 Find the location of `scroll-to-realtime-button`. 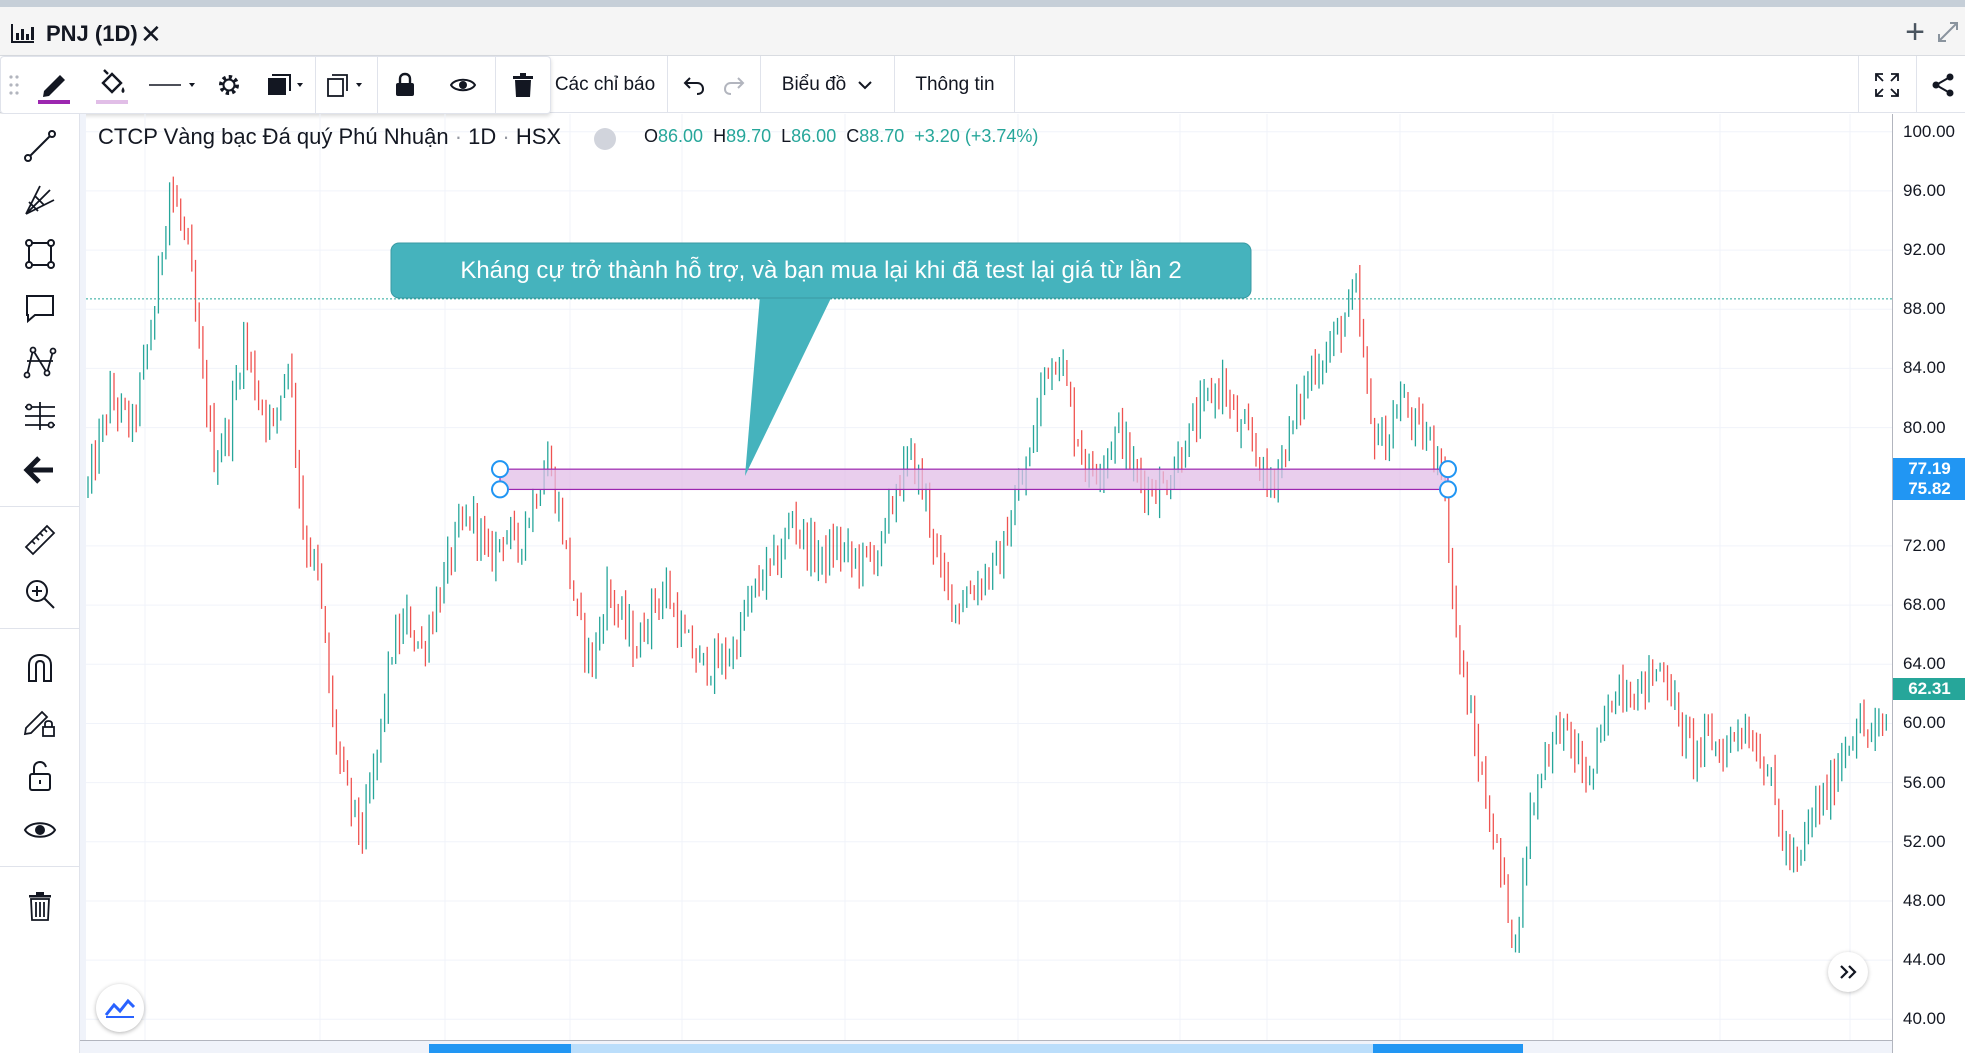

scroll-to-realtime-button is located at coordinates (1848, 972).